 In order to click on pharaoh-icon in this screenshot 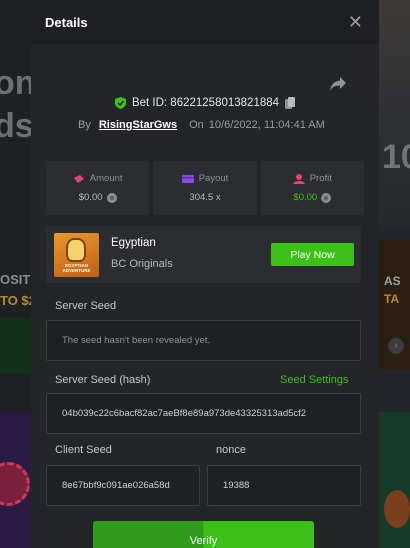, I will do `click(76, 250)`.